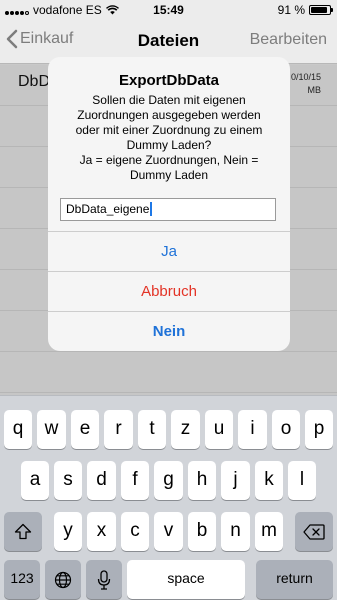  I want to click on key-h: h, so click(202, 480).